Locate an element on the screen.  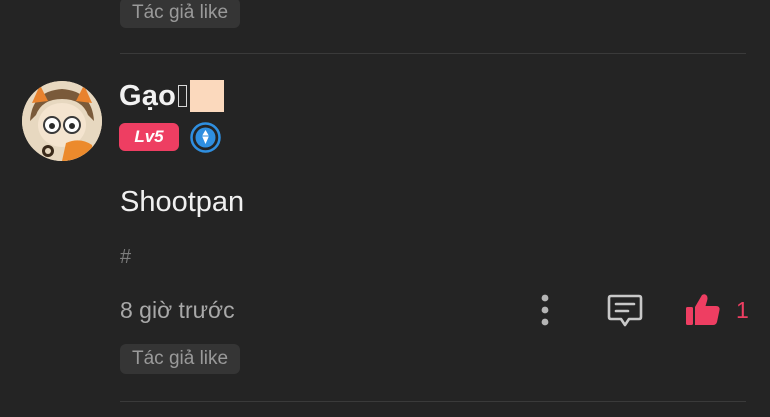
avatar is located at coordinates (62, 121).